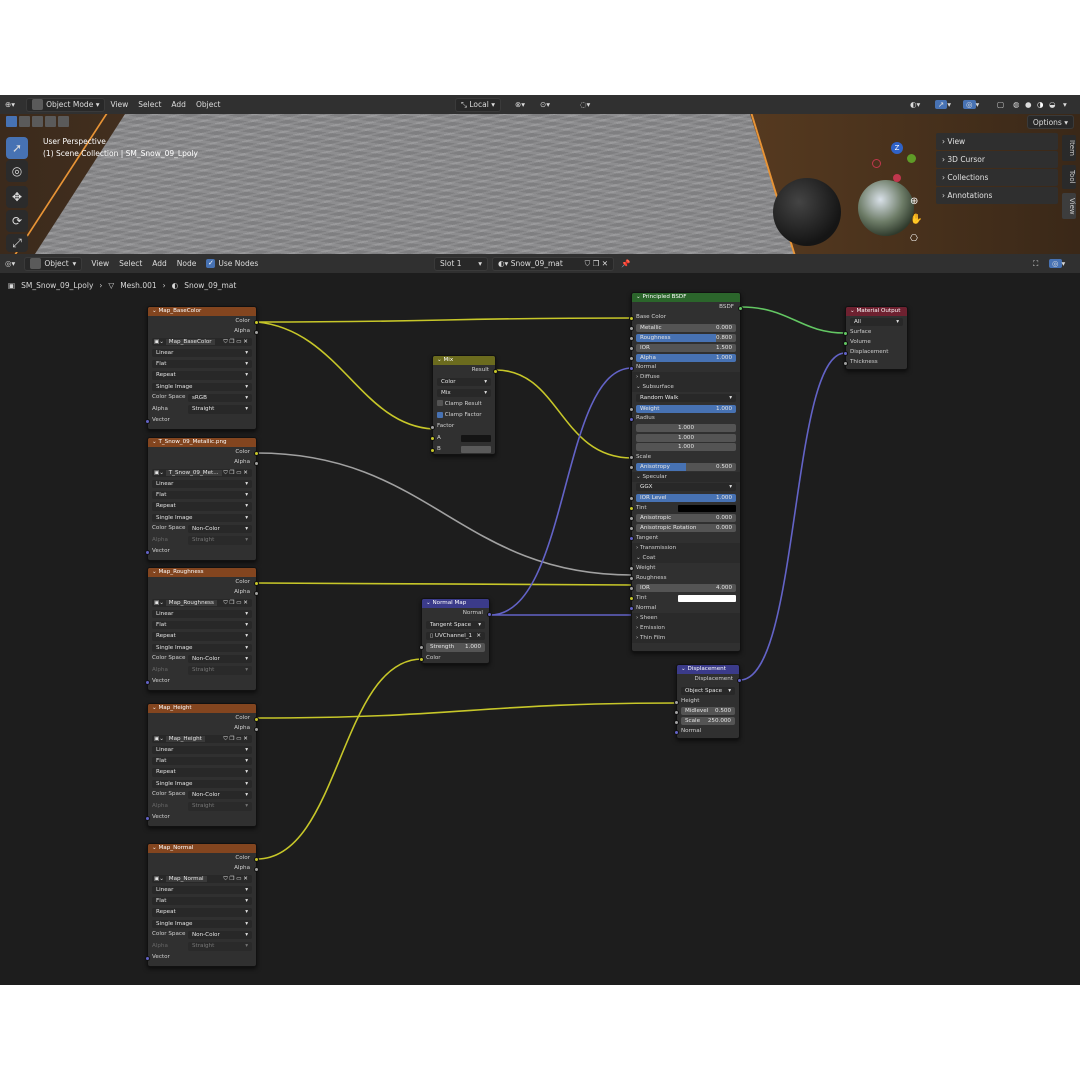  What do you see at coordinates (415, 184) in the screenshot?
I see `snow-plane-mesh` at bounding box center [415, 184].